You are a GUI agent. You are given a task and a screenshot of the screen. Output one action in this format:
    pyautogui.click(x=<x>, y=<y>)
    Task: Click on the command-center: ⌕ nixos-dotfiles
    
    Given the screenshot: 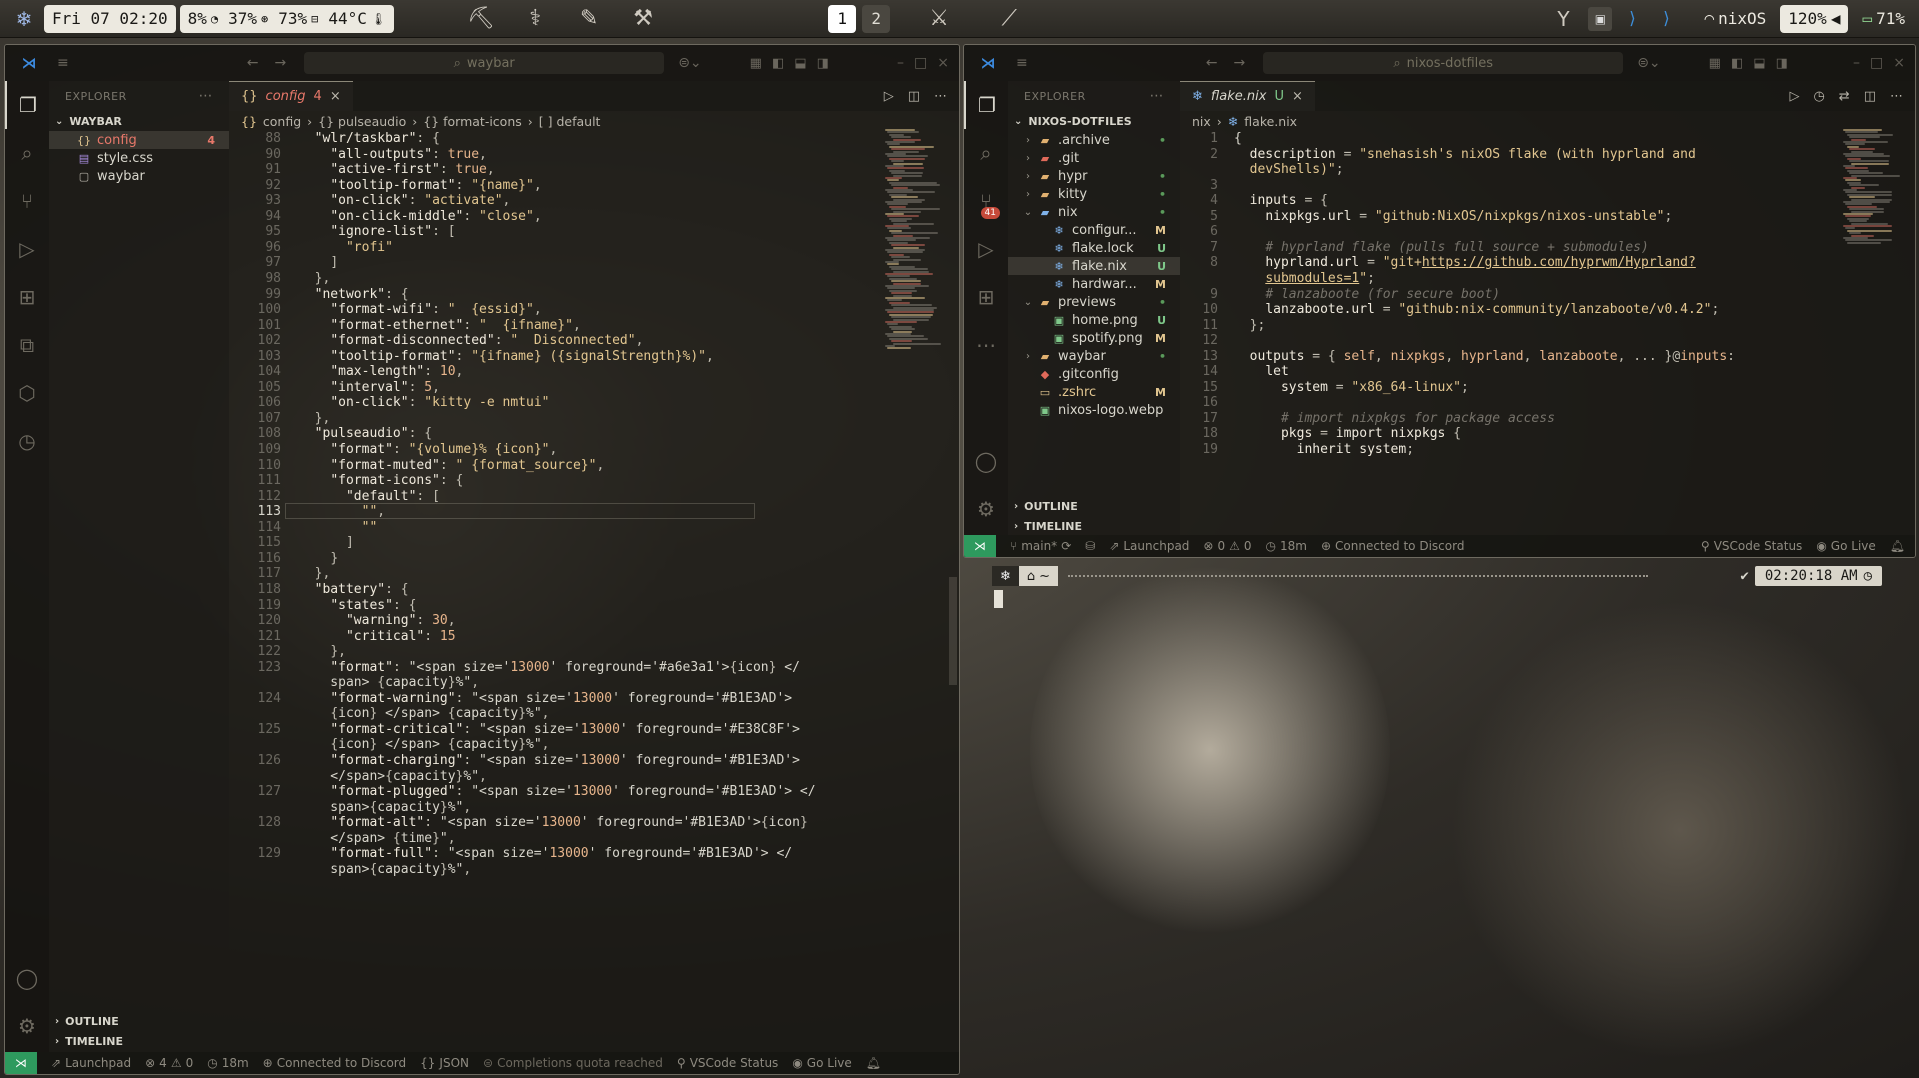 What is the action you would take?
    pyautogui.click(x=1443, y=63)
    